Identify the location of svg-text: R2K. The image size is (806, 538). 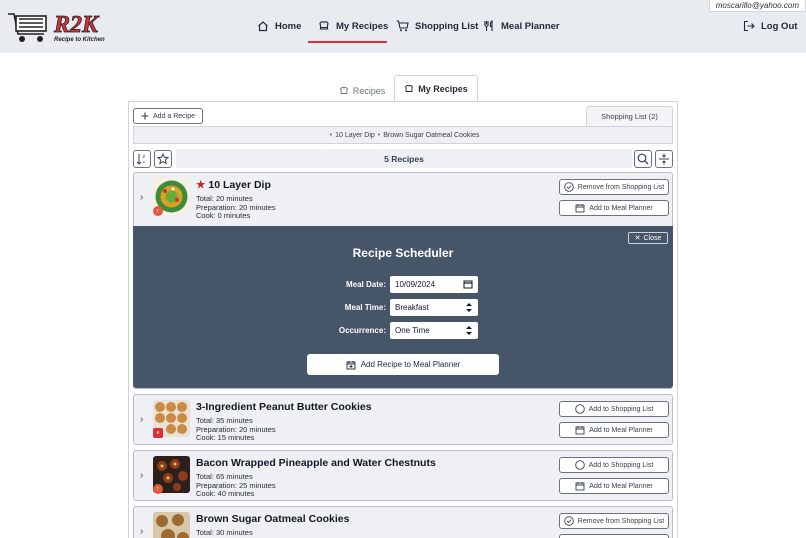
(76, 25).